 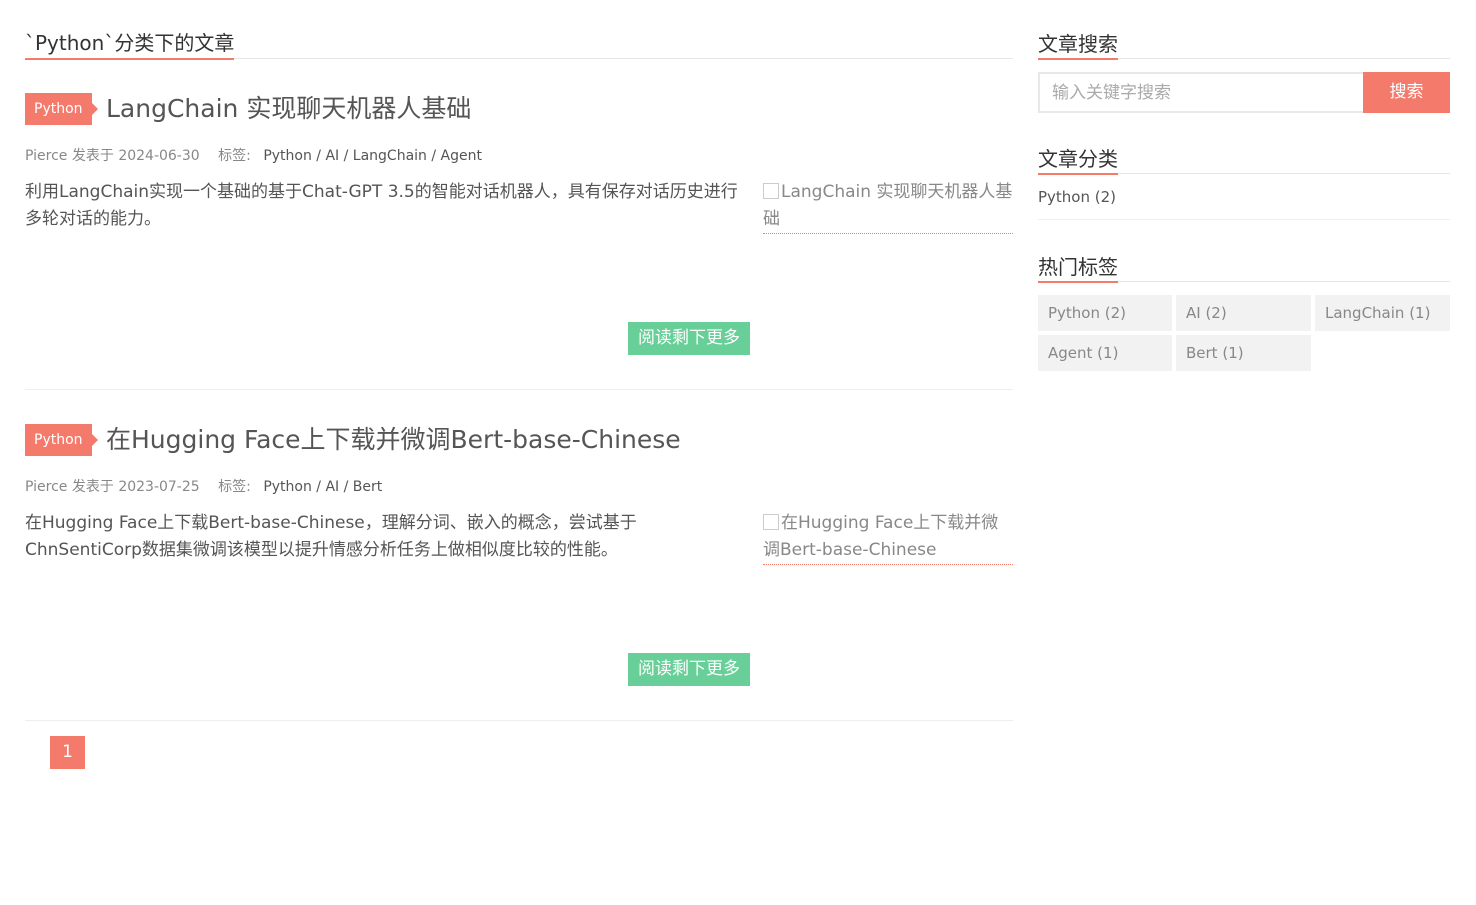 I want to click on search-widget: 文章搜索, so click(x=1244, y=44).